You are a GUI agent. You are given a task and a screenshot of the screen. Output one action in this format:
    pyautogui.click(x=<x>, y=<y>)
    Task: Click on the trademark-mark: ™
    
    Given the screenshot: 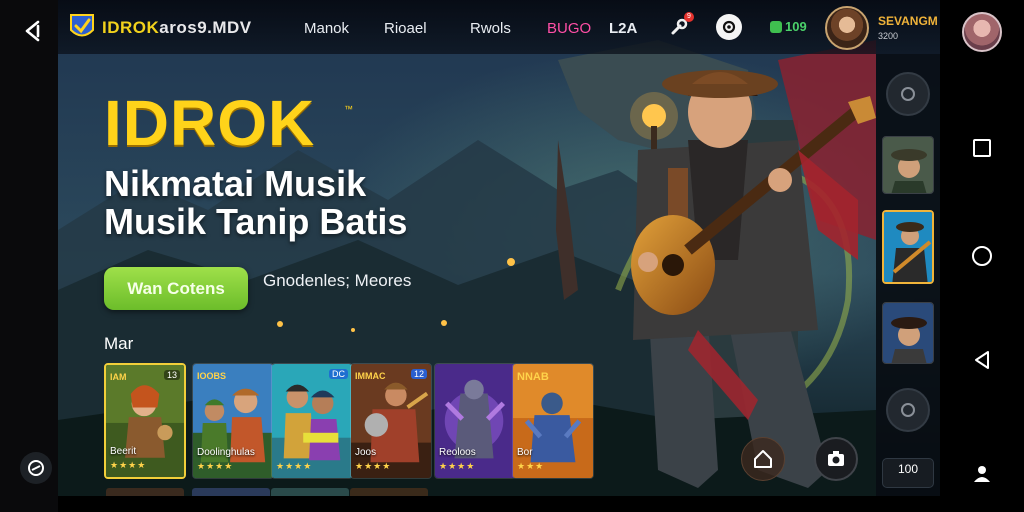 What is the action you would take?
    pyautogui.click(x=348, y=109)
    